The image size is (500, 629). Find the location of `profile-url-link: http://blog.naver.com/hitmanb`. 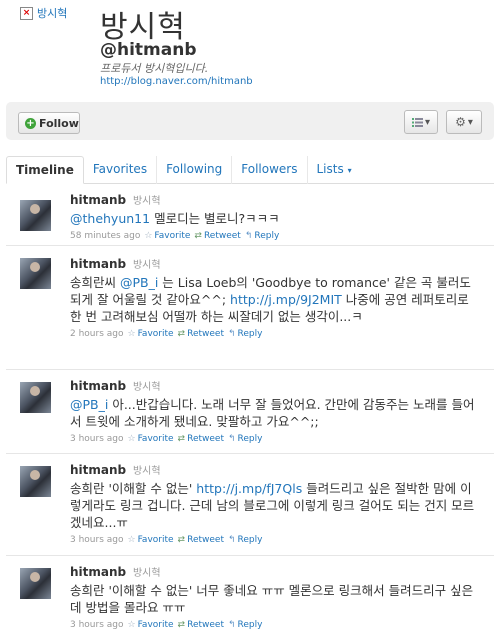

profile-url-link: http://blog.naver.com/hitmanb is located at coordinates (176, 81).